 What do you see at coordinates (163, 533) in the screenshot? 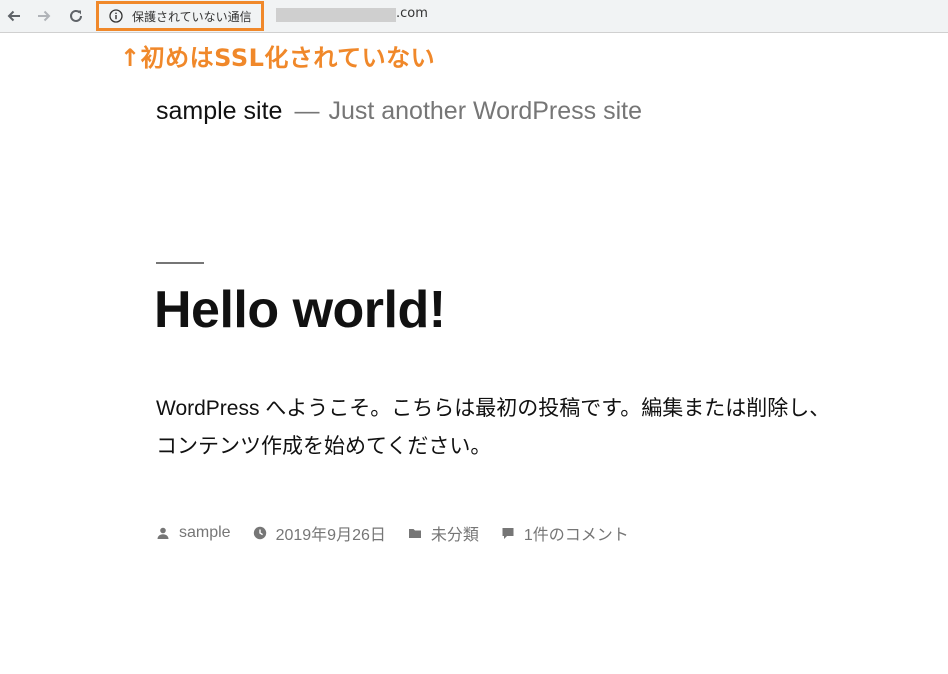
I see `person-icon` at bounding box center [163, 533].